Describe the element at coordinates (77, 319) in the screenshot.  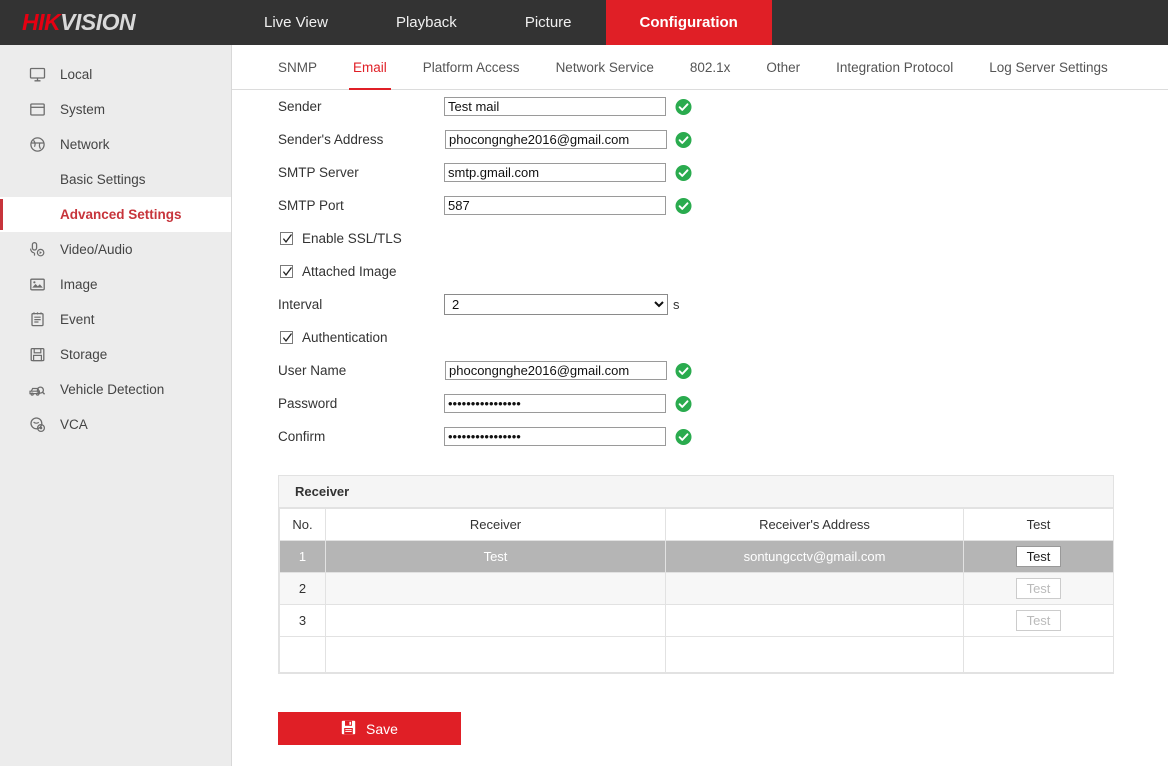
I see `sidebar-label-event: Event` at that location.